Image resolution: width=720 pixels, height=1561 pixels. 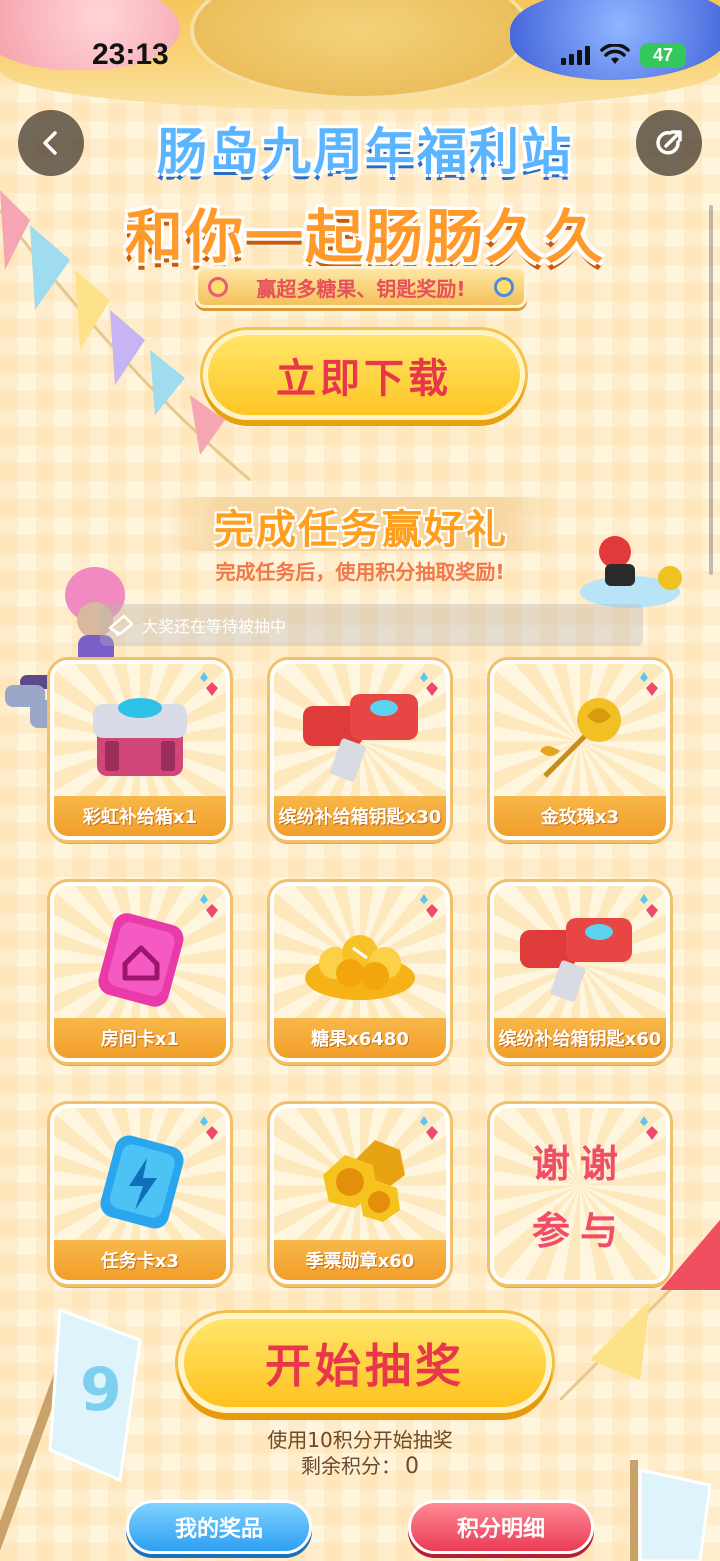 I want to click on subtitle-ribbon: 赢超多糖果、钥匙奖励!, so click(x=361, y=287).